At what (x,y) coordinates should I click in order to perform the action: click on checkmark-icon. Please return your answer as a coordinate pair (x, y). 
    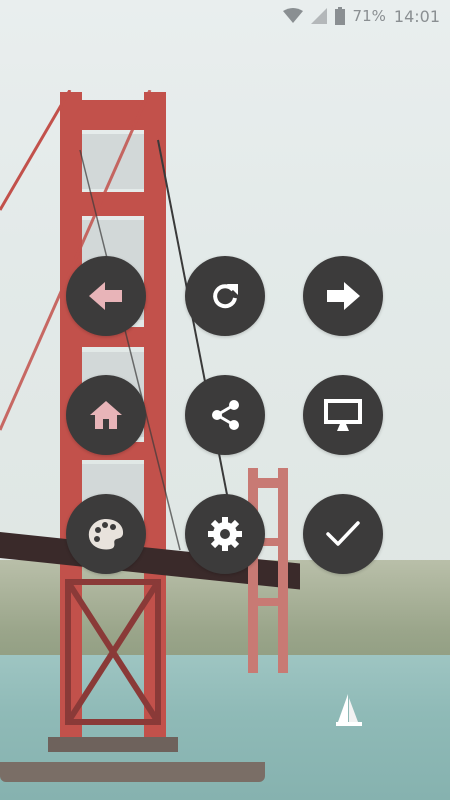
    Looking at the image, I should click on (343, 534).